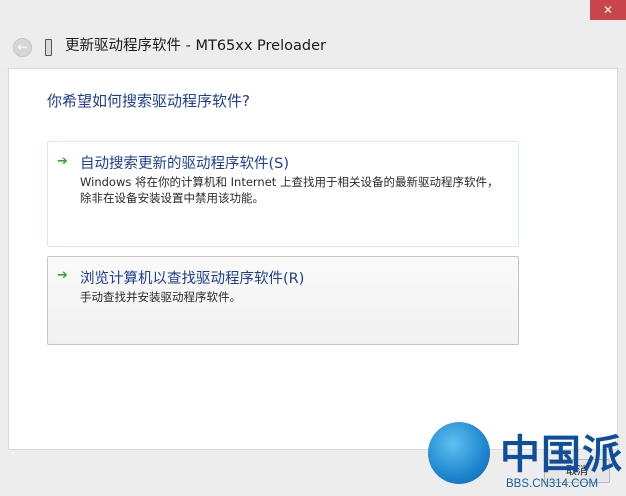 Image resolution: width=626 pixels, height=496 pixels. I want to click on browse-computer-title: 浏览计算机以查找驱动程序软件(R), so click(192, 279).